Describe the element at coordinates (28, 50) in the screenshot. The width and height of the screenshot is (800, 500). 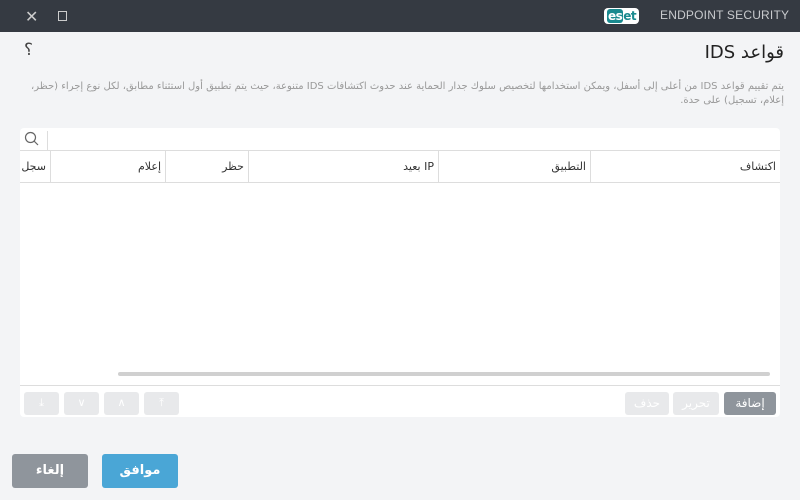
I see `help-icon: ؟` at that location.